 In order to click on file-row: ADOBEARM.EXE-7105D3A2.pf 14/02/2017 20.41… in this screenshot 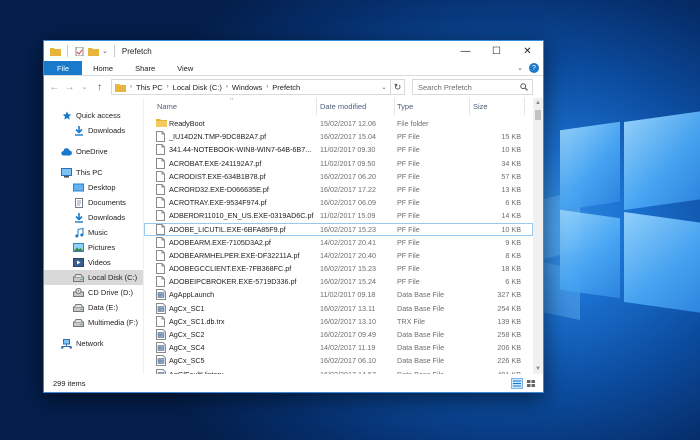, I will do `click(338, 242)`.